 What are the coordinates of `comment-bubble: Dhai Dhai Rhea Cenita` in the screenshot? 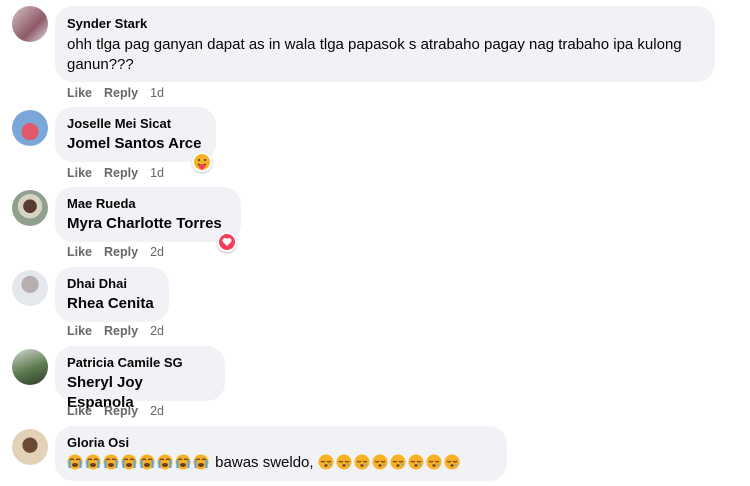 It's located at (112, 294).